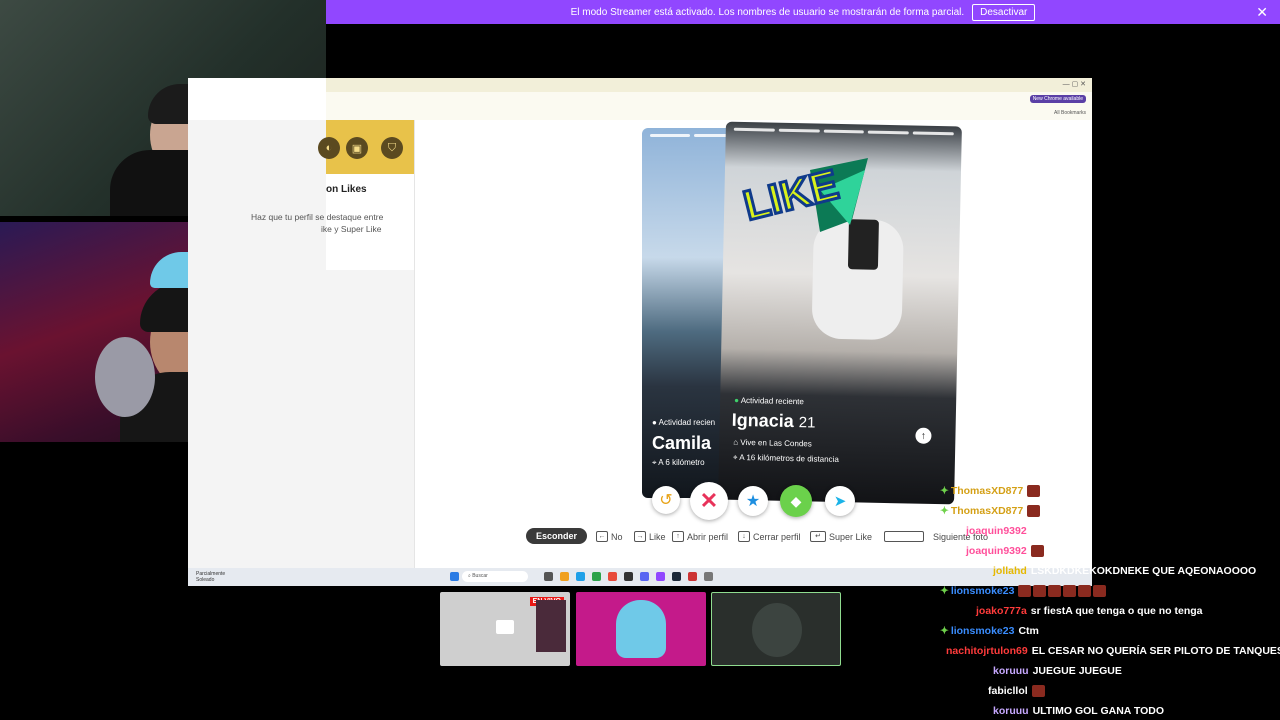 This screenshot has height=720, width=1280. I want to click on rewind-icon: ↺, so click(666, 500).